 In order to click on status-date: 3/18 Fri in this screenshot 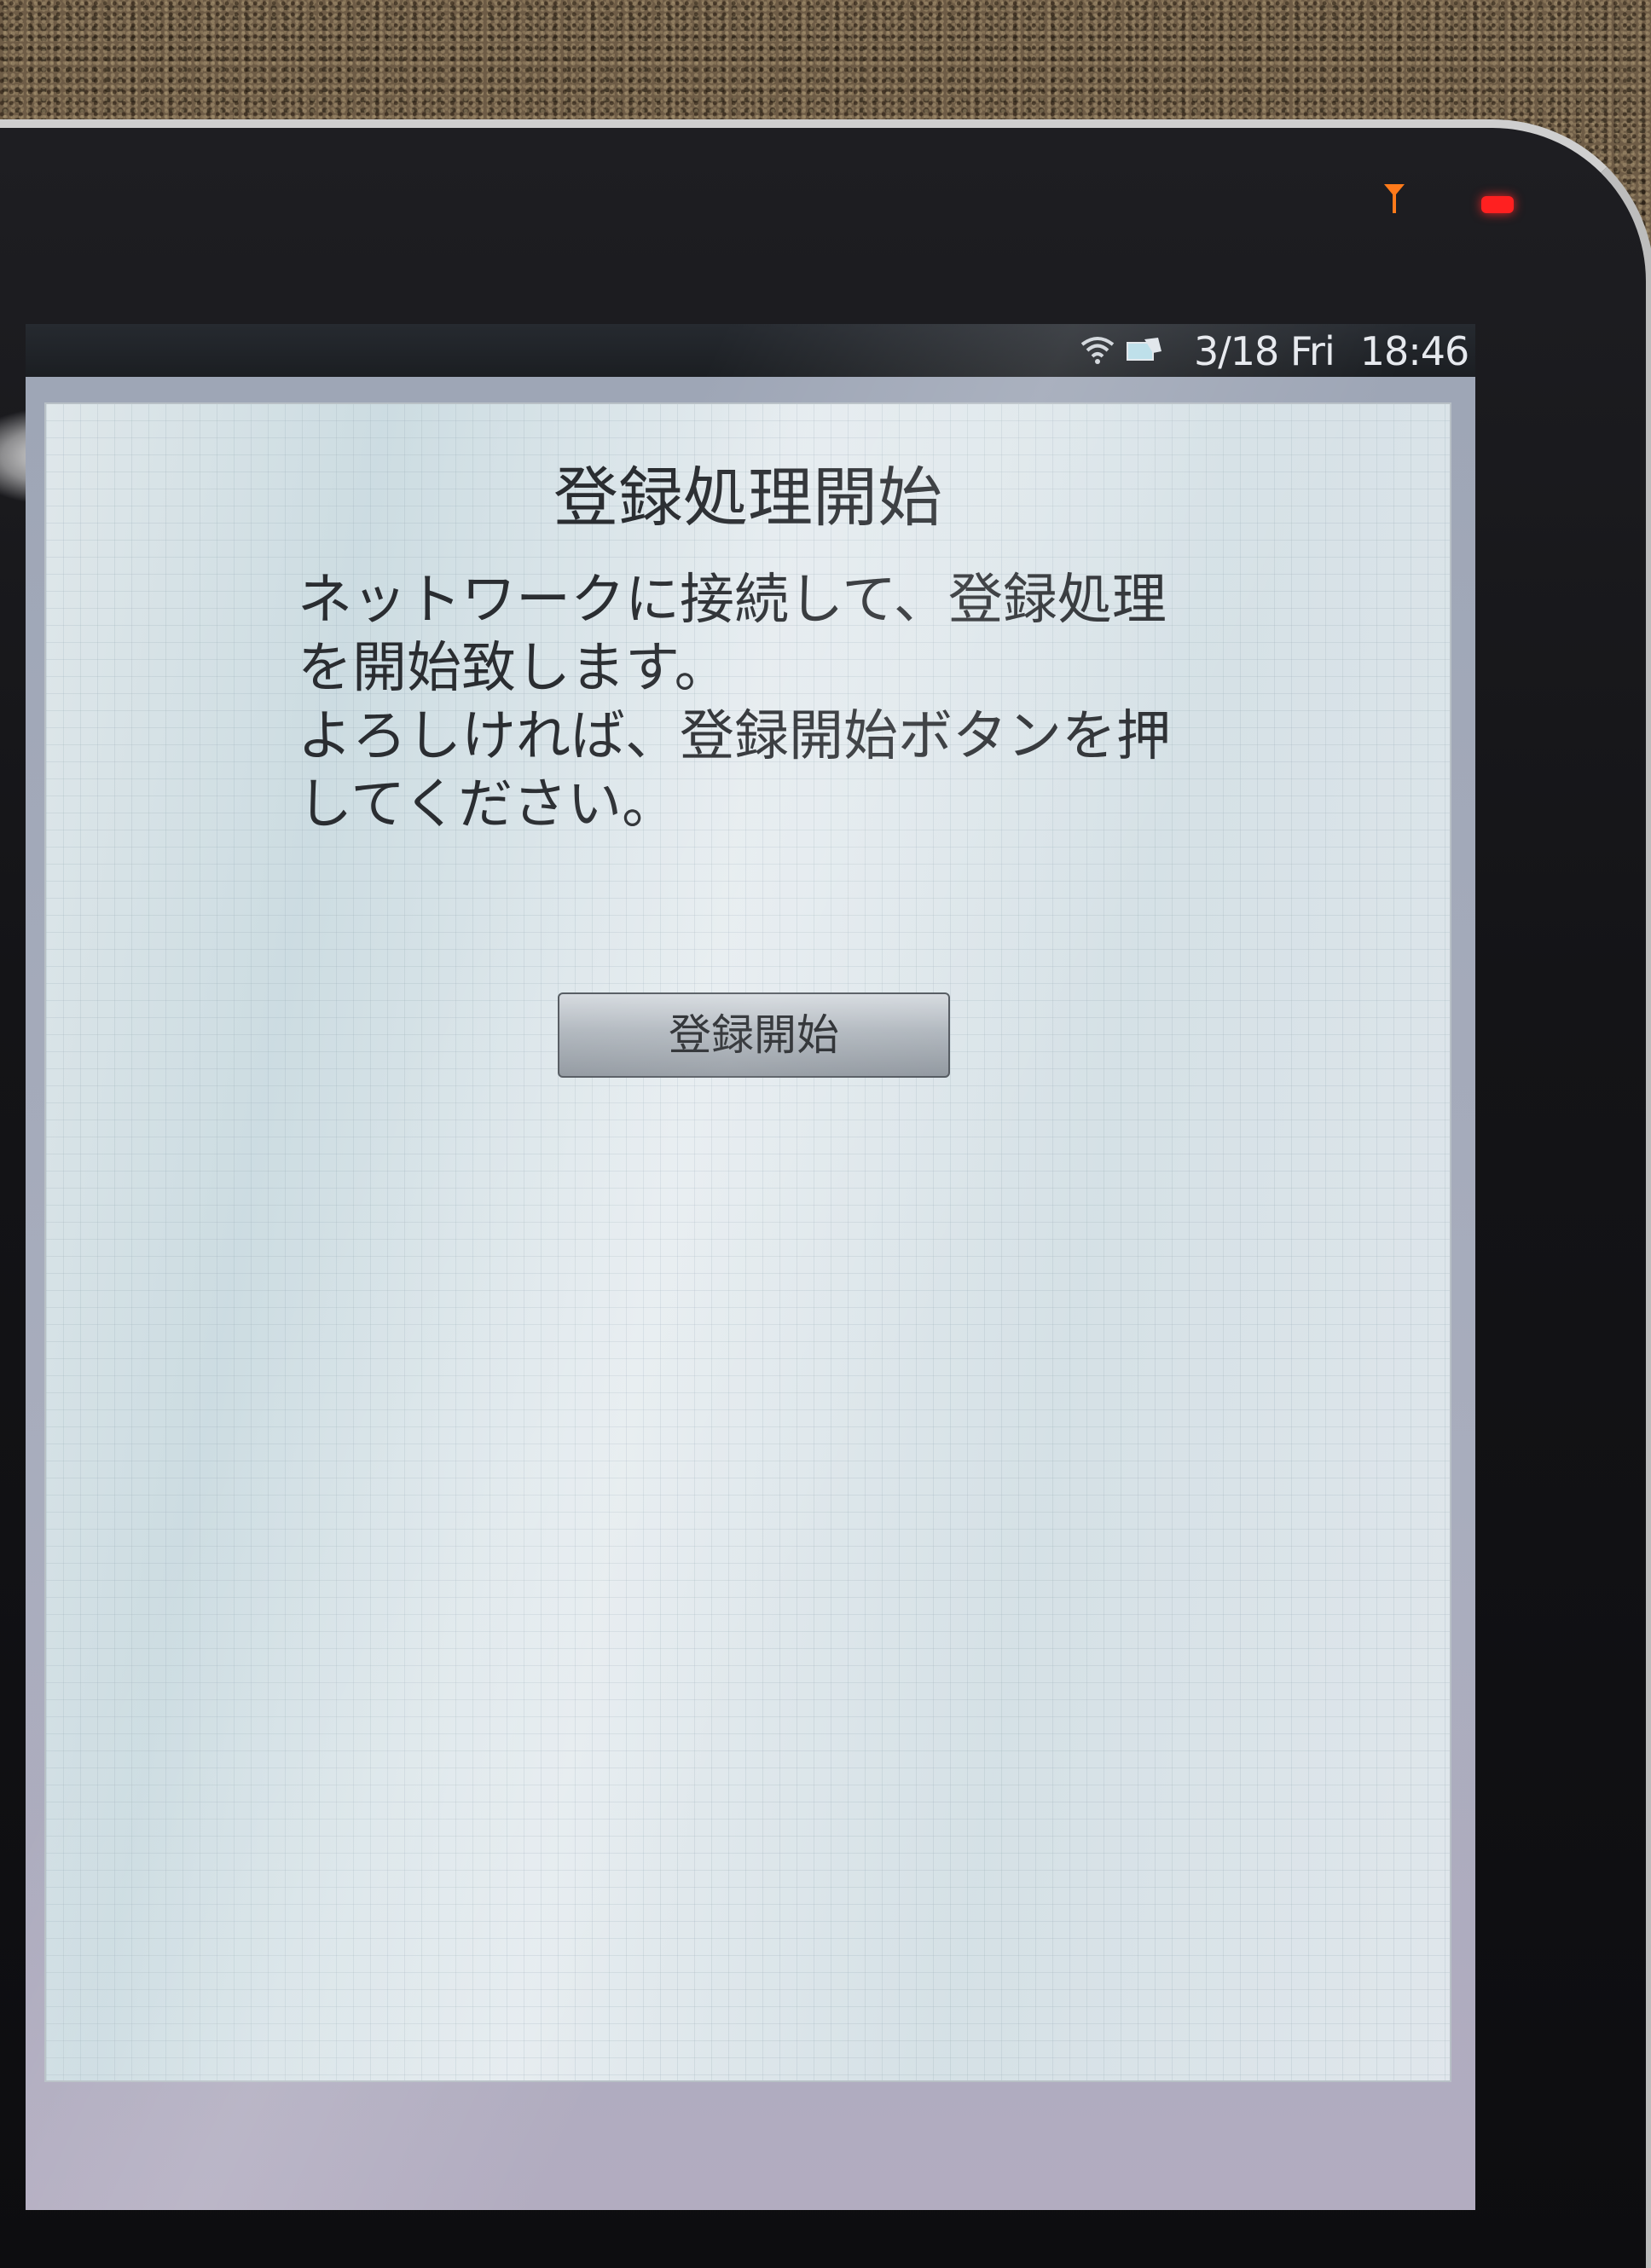, I will do `click(1264, 351)`.